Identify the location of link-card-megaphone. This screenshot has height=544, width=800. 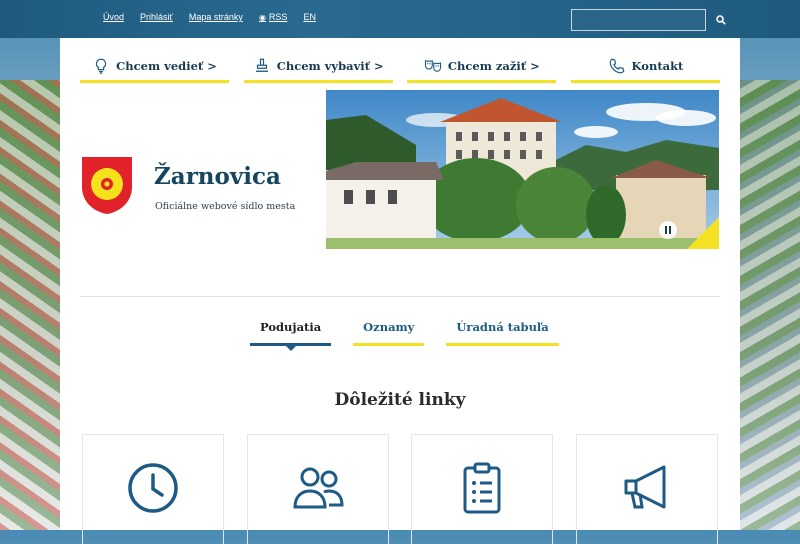
(646, 489).